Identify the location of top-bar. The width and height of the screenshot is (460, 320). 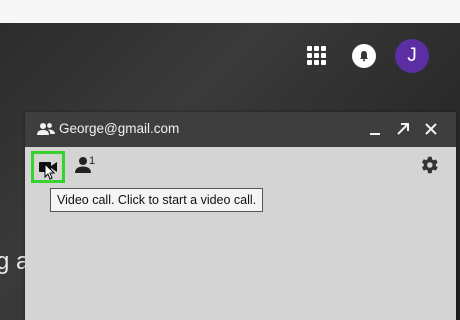
(230, 12).